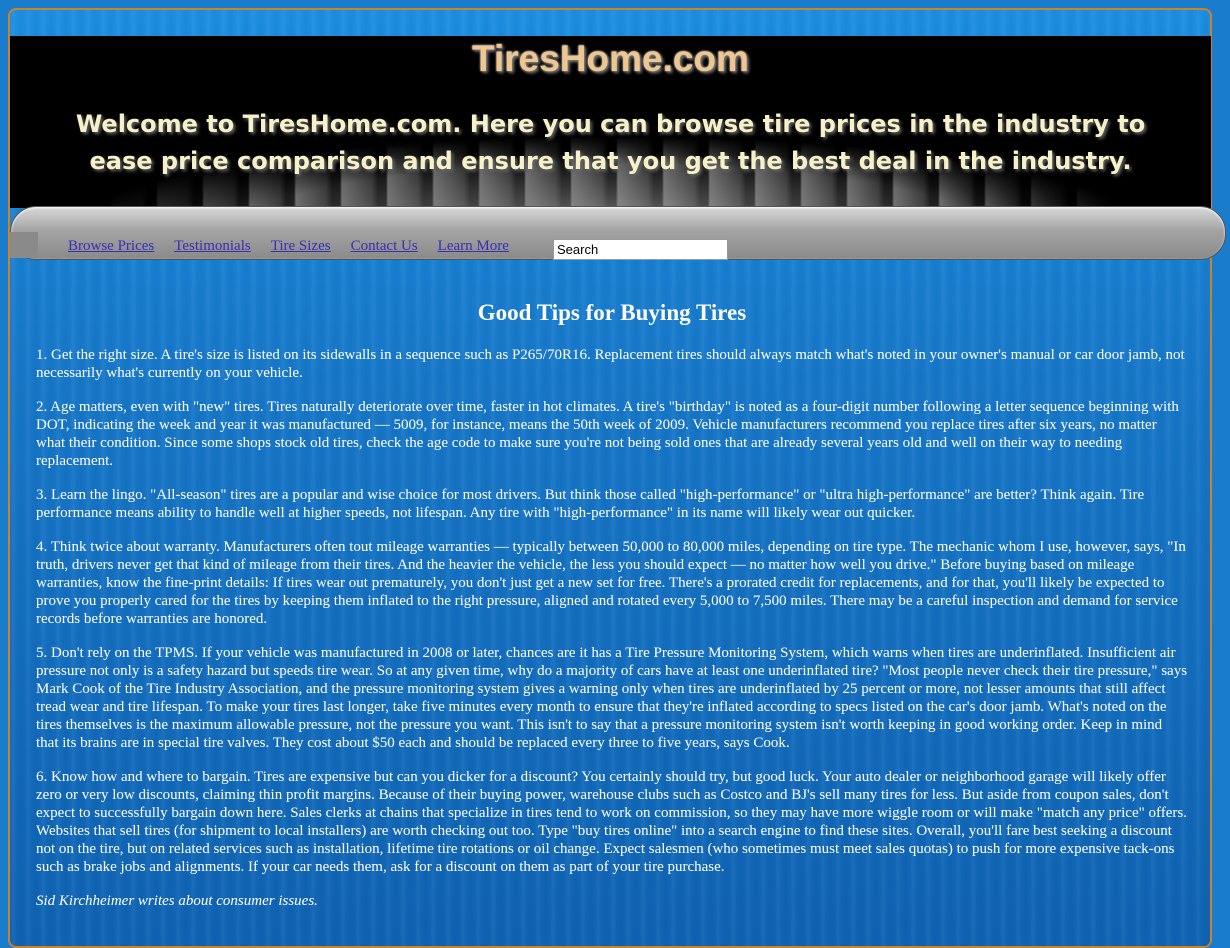 This screenshot has width=1230, height=948. Describe the element at coordinates (473, 246) in the screenshot. I see `nav-link-learn-more: Learn More` at that location.